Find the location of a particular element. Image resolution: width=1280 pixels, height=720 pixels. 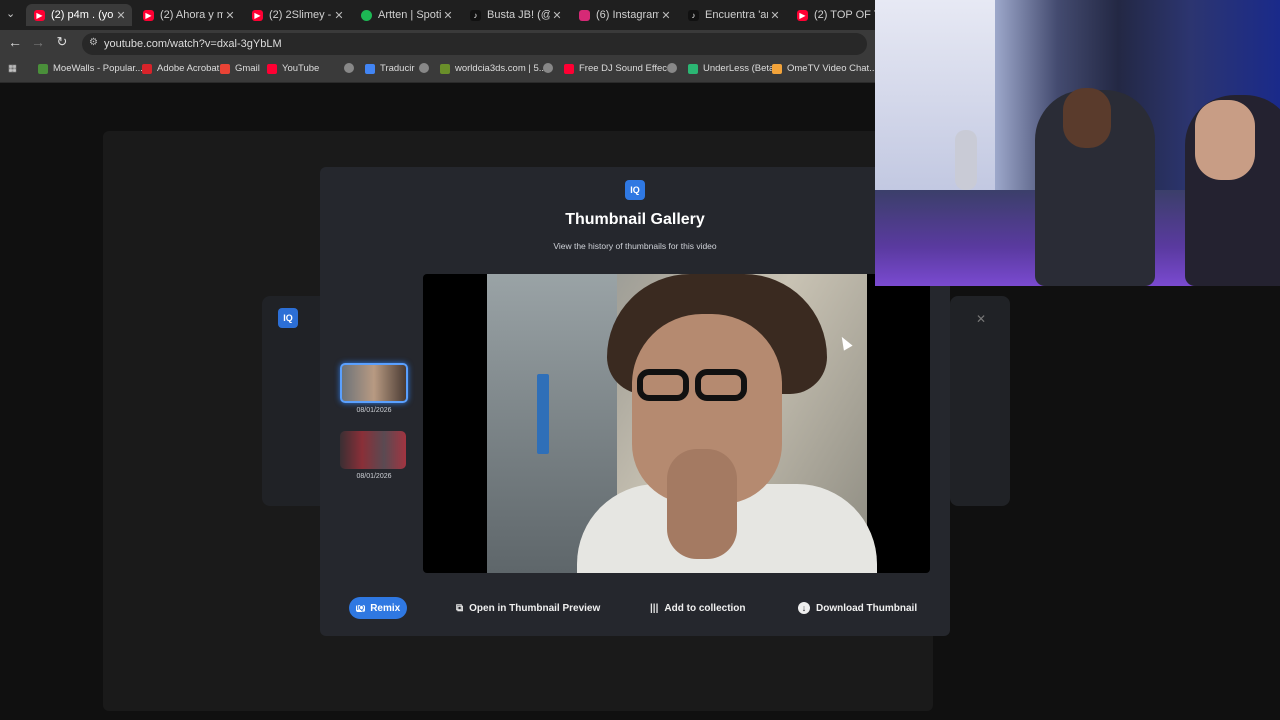

apps-grid-icon: ▦ is located at coordinates (12, 68).